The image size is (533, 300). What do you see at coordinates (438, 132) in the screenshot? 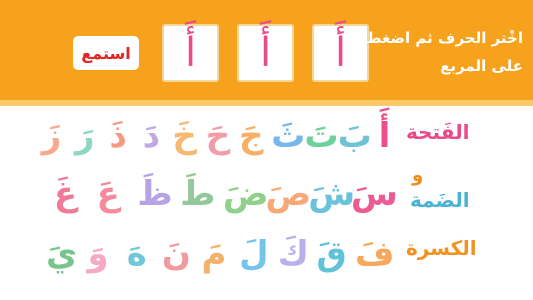
I see `label-fatha: الفَتحة` at bounding box center [438, 132].